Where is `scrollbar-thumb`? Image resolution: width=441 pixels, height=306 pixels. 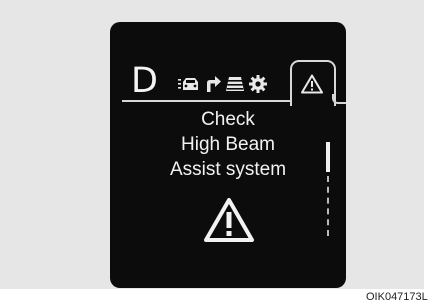
scrollbar-thumb is located at coordinates (328, 157).